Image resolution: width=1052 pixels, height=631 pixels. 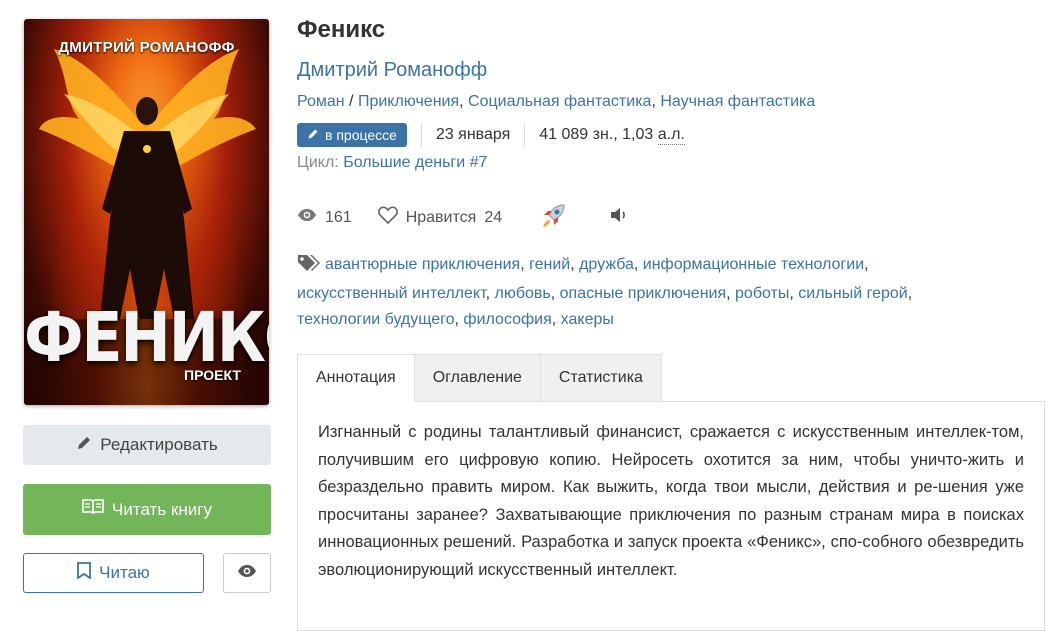 What do you see at coordinates (338, 217) in the screenshot?
I see `views-count: 161` at bounding box center [338, 217].